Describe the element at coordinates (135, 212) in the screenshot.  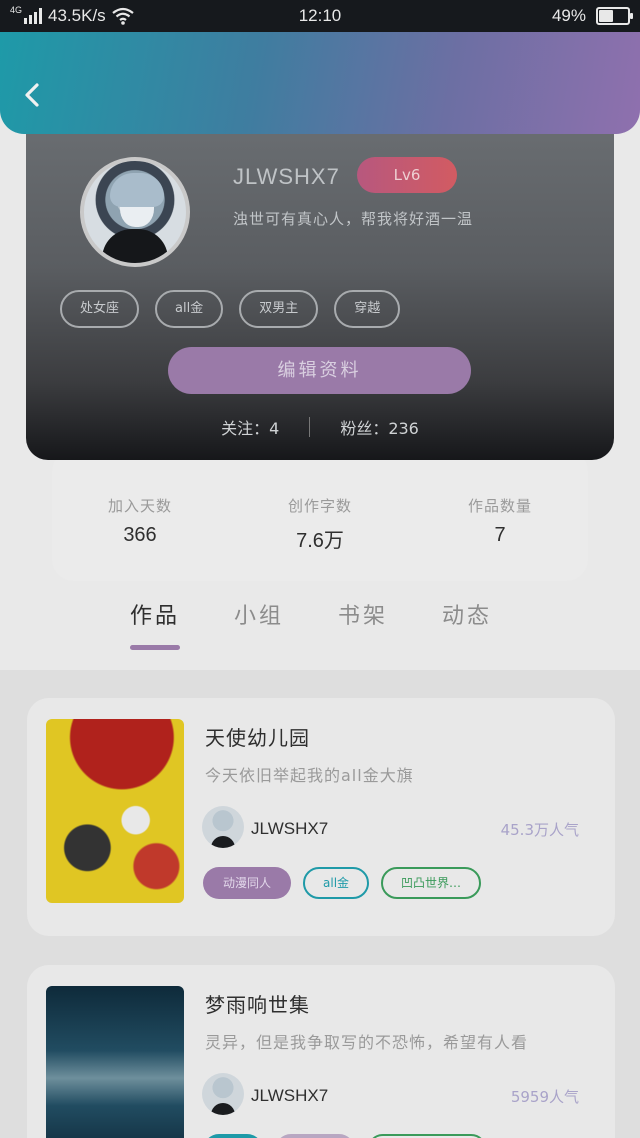
I see `avatar` at that location.